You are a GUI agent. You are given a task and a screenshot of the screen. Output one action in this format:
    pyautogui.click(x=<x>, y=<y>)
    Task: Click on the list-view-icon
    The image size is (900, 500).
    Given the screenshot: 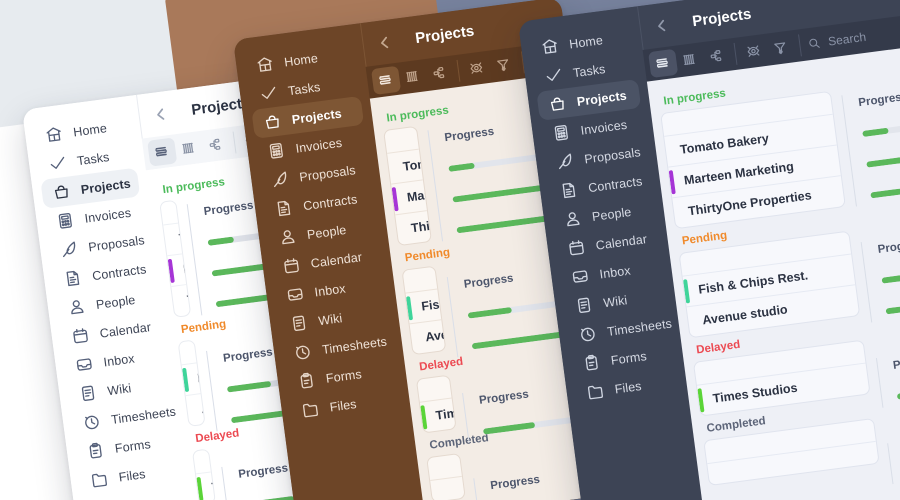 What is the action you would take?
    pyautogui.click(x=662, y=62)
    